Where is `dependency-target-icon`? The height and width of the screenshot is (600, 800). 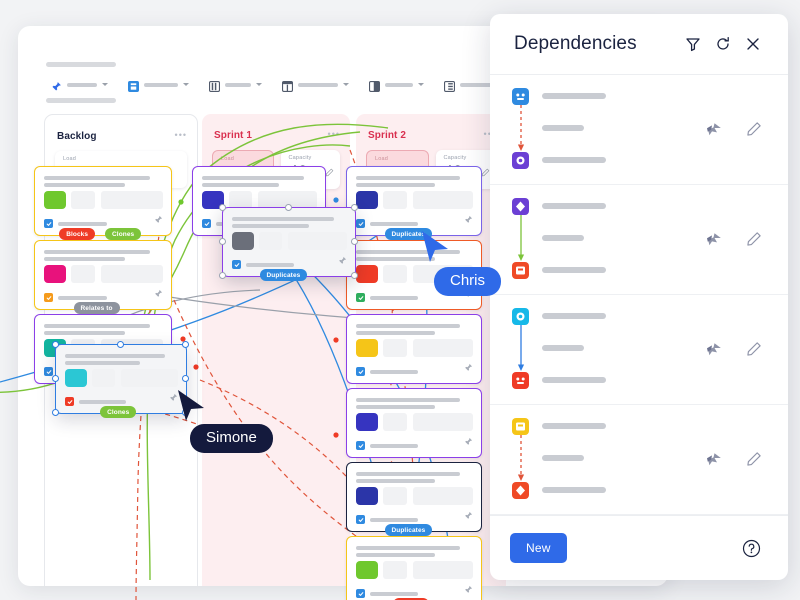 dependency-target-icon is located at coordinates (520, 270).